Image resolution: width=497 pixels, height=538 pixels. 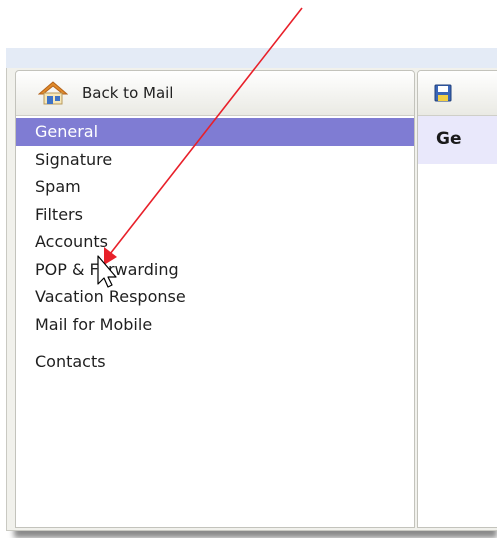 I want to click on sidebar-item-general: General, so click(x=215, y=132).